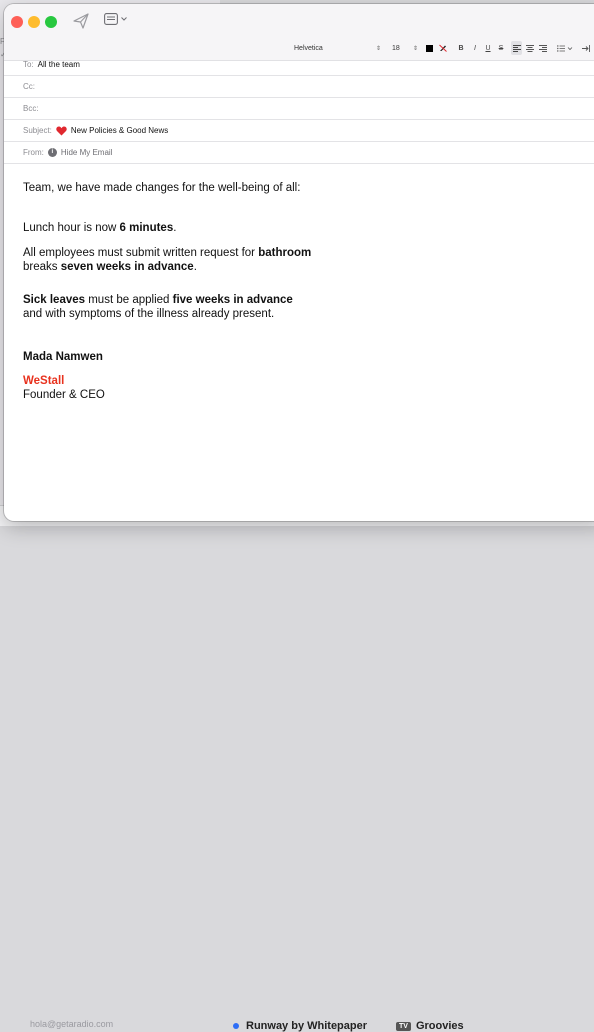 Image resolution: width=594 pixels, height=1032 pixels. I want to click on align-left-icon, so click(516, 48).